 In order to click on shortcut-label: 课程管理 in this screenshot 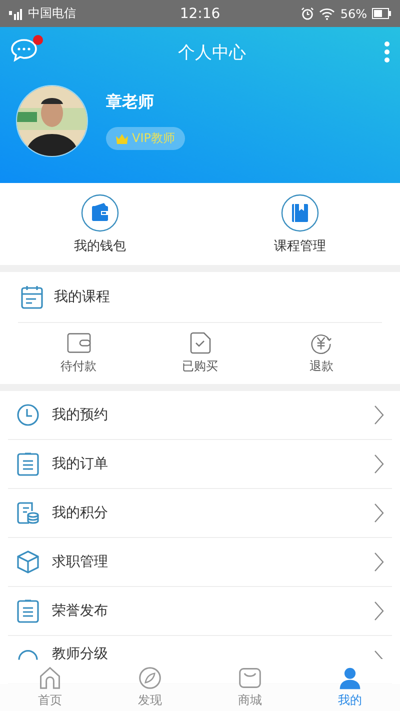, I will do `click(300, 245)`.